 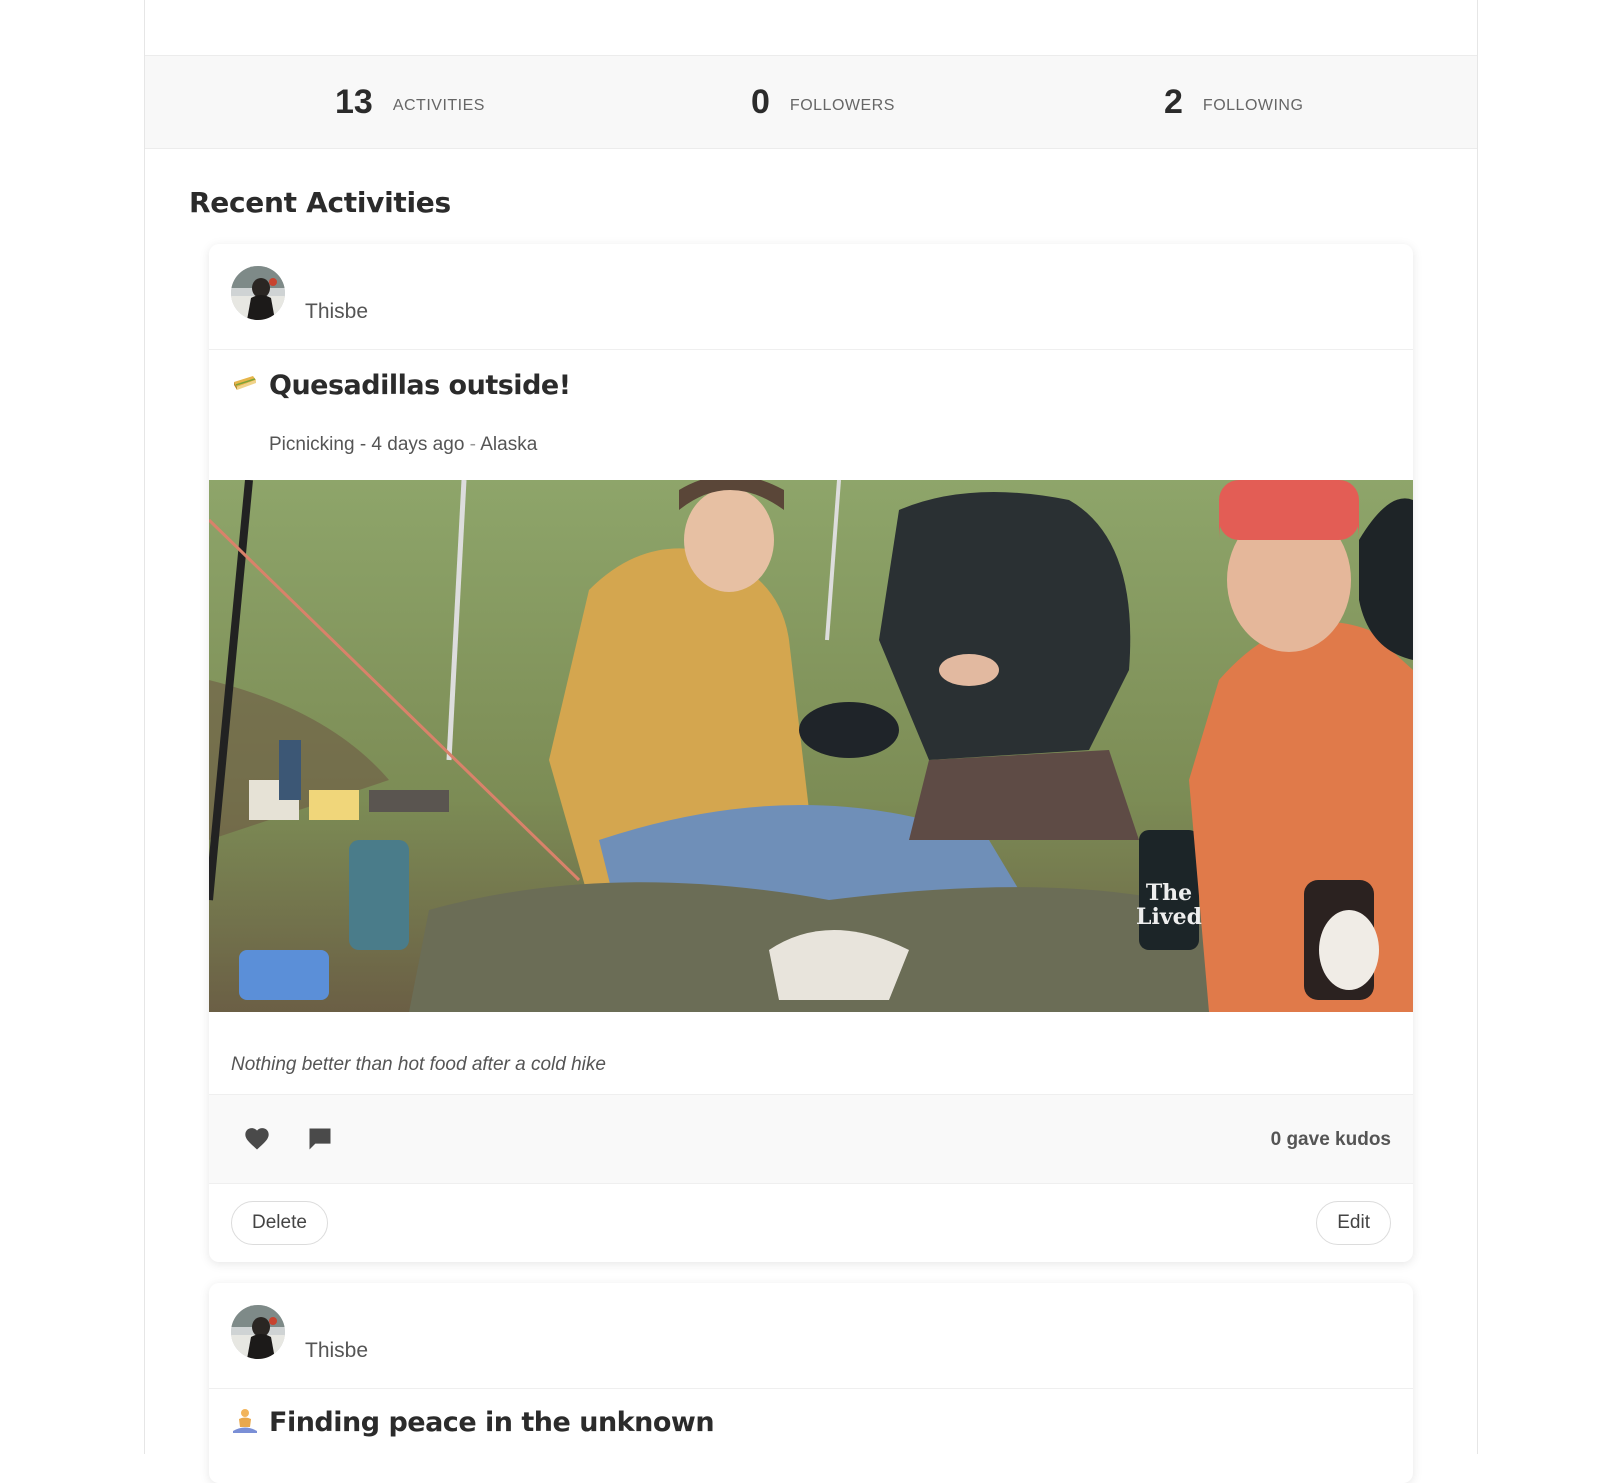 What do you see at coordinates (811, 1139) in the screenshot?
I see `activity-actions-bar: 0 gave kudos` at bounding box center [811, 1139].